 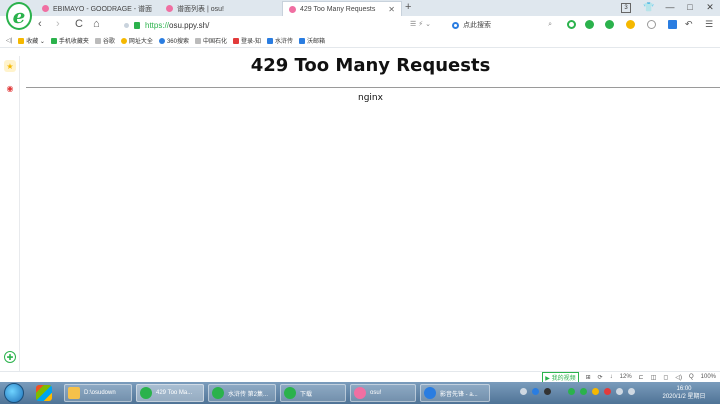 I want to click on player-icon, so click(x=430, y=393).